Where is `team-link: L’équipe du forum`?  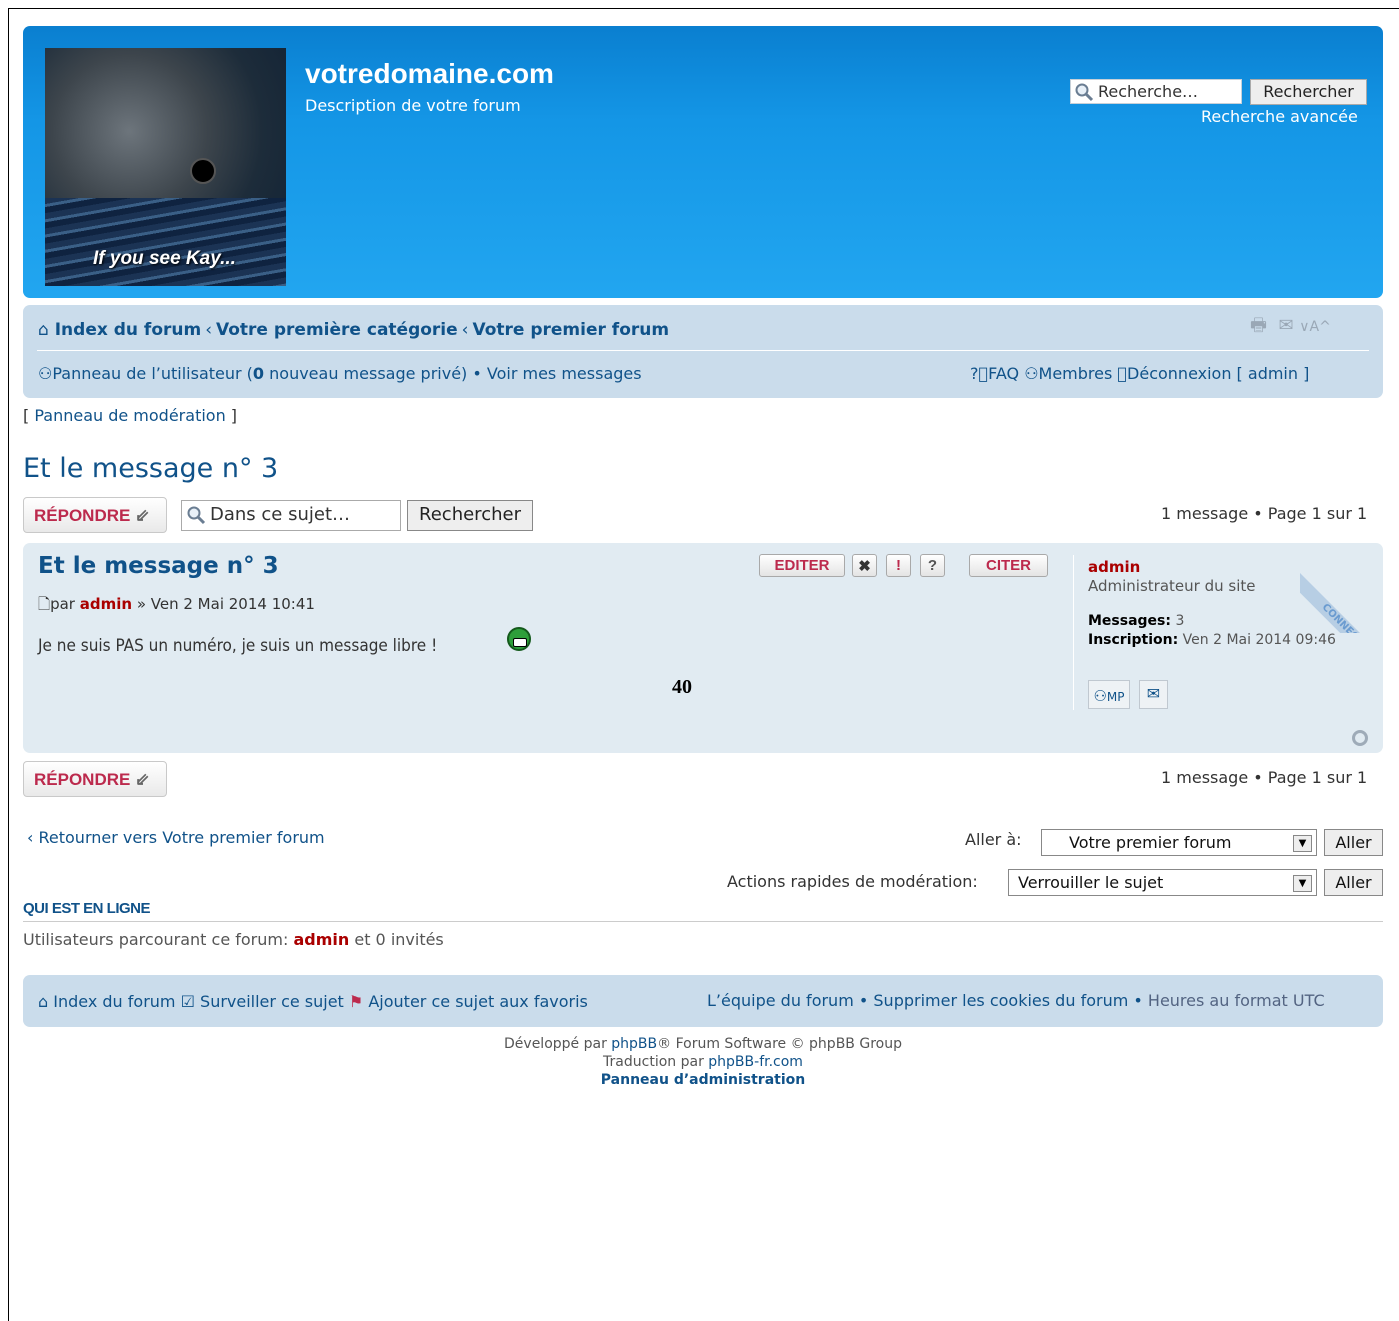 team-link: L’équipe du forum is located at coordinates (780, 1000).